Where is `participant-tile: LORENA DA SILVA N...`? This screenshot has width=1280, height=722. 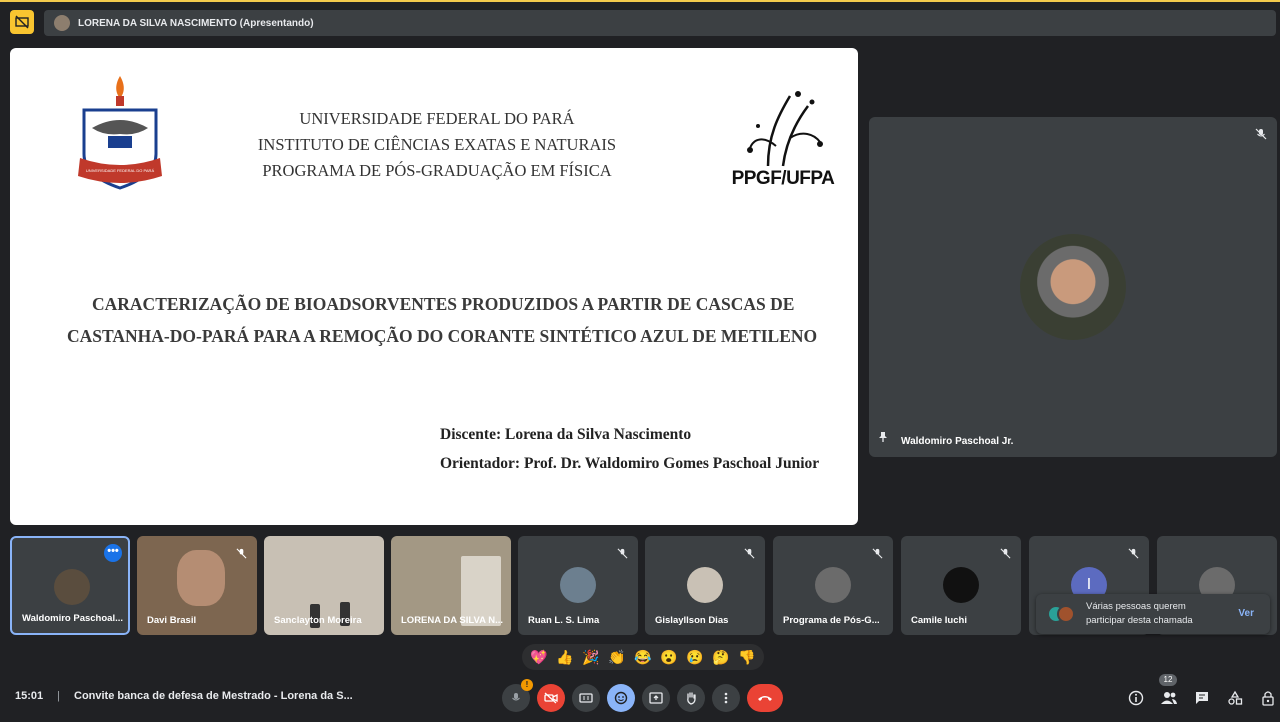 participant-tile: LORENA DA SILVA N... is located at coordinates (451, 585).